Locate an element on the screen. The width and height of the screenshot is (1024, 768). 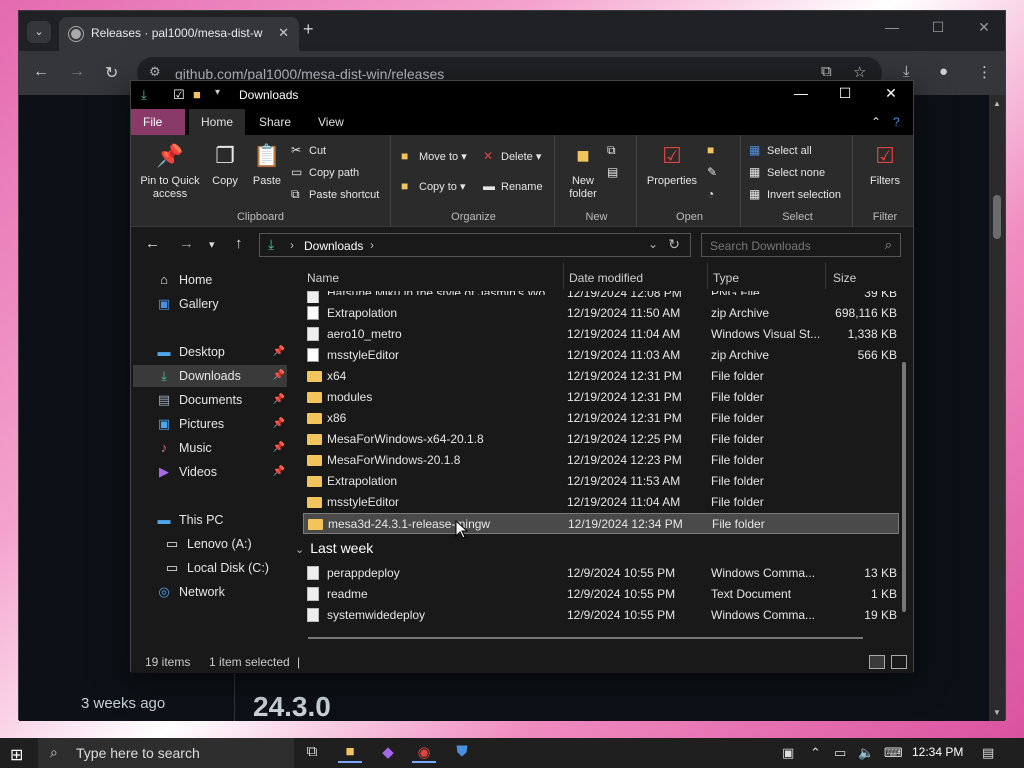
file-list-scrollbar is located at coordinates (904, 487).